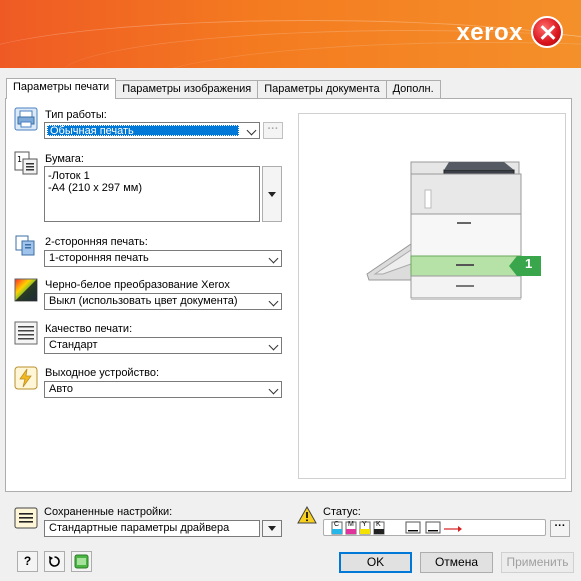  What do you see at coordinates (108, 512) in the screenshot?
I see `saved-settings-label: Сохраненные настройки:` at bounding box center [108, 512].